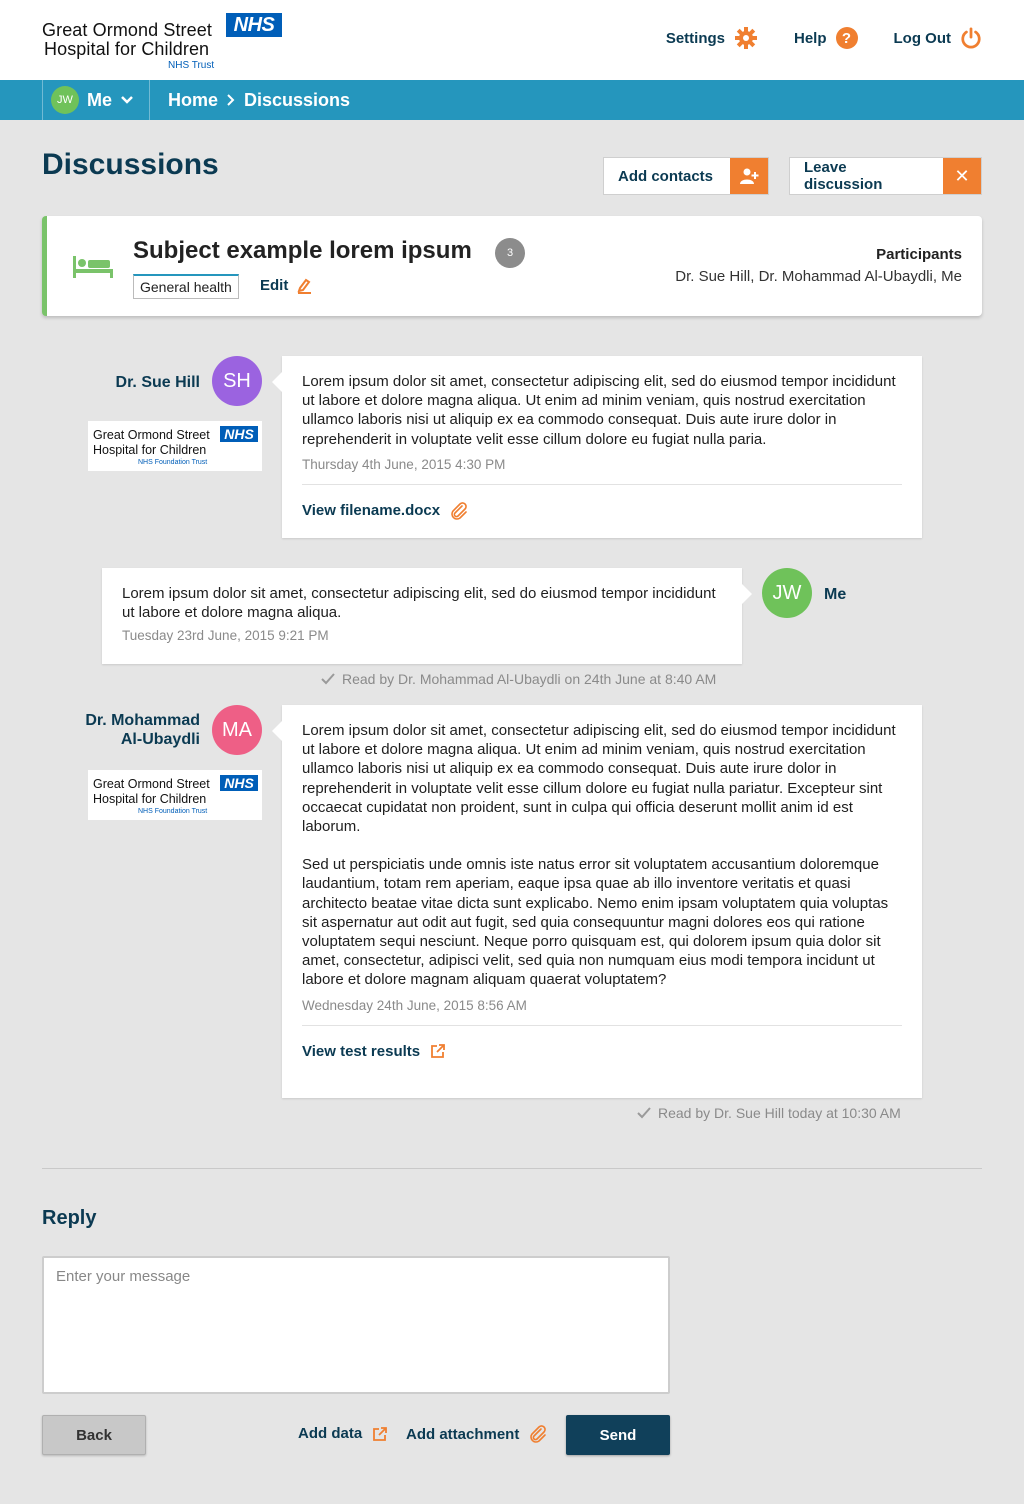 Image resolution: width=1024 pixels, height=1504 pixels. What do you see at coordinates (330, 1433) in the screenshot?
I see `add-data-label: Add data` at bounding box center [330, 1433].